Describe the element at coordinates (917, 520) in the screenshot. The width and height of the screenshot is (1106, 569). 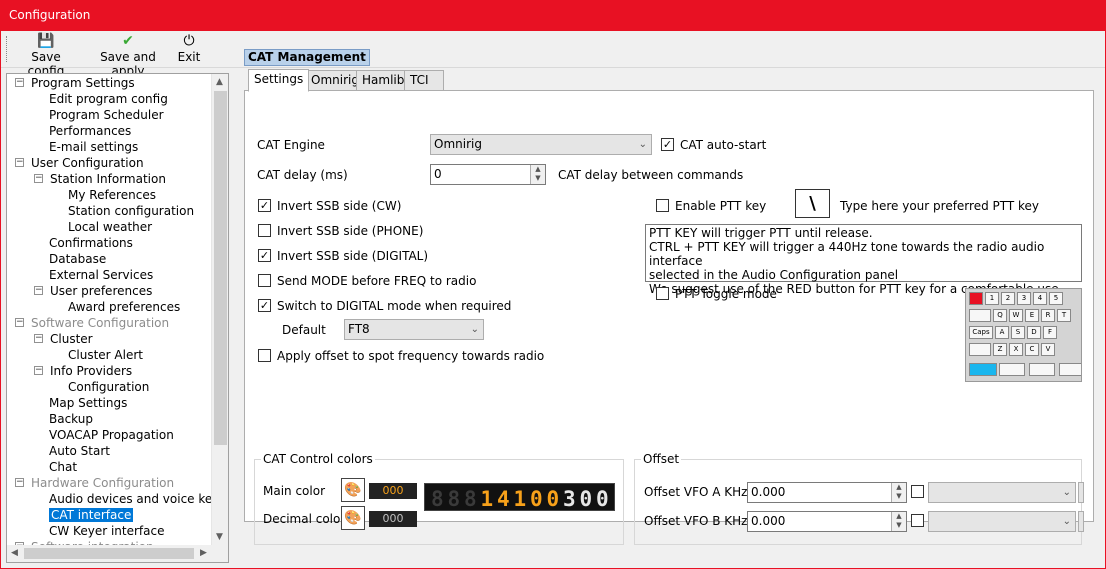
I see `offset-vfo-b-checkbox` at that location.